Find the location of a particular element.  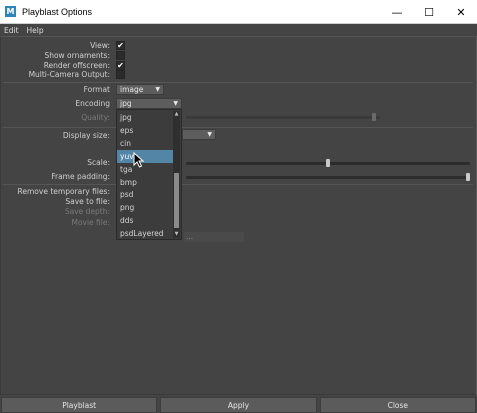

apply-button: Apply is located at coordinates (238, 405).